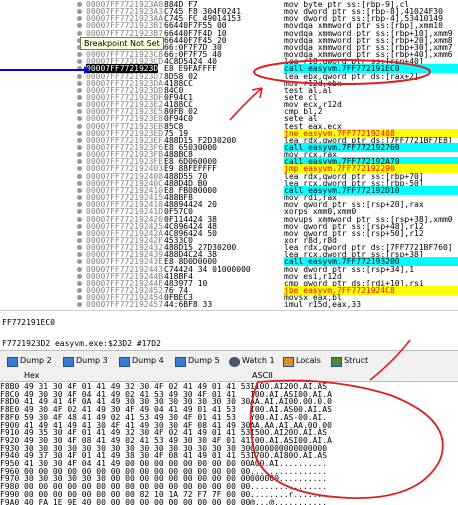  I want to click on cip-arrow-head-icon, so click(87, 70).